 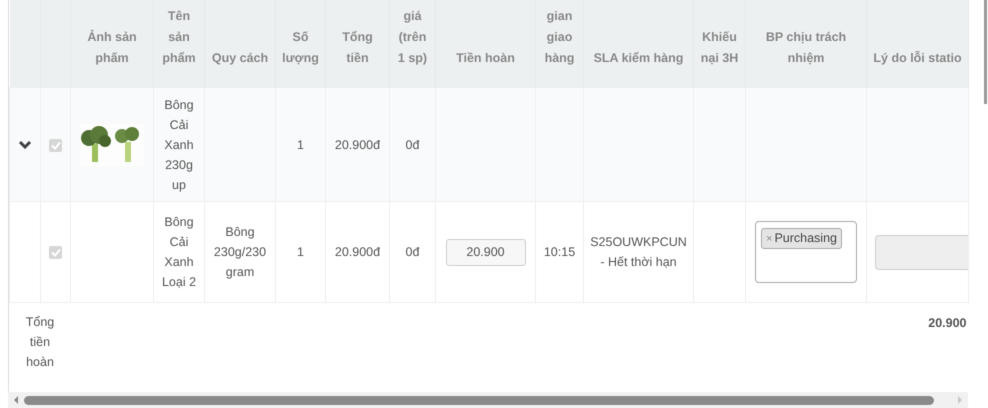 What do you see at coordinates (917, 341) in the screenshot?
I see `footer-amount: 20.900` at bounding box center [917, 341].